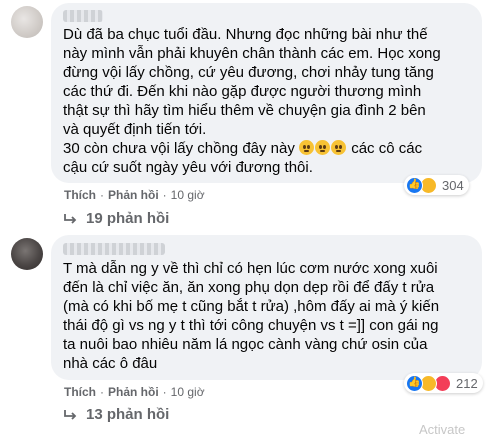 The width and height of the screenshot is (487, 437). Describe the element at coordinates (467, 383) in the screenshot. I see `reaction-count: 212` at that location.